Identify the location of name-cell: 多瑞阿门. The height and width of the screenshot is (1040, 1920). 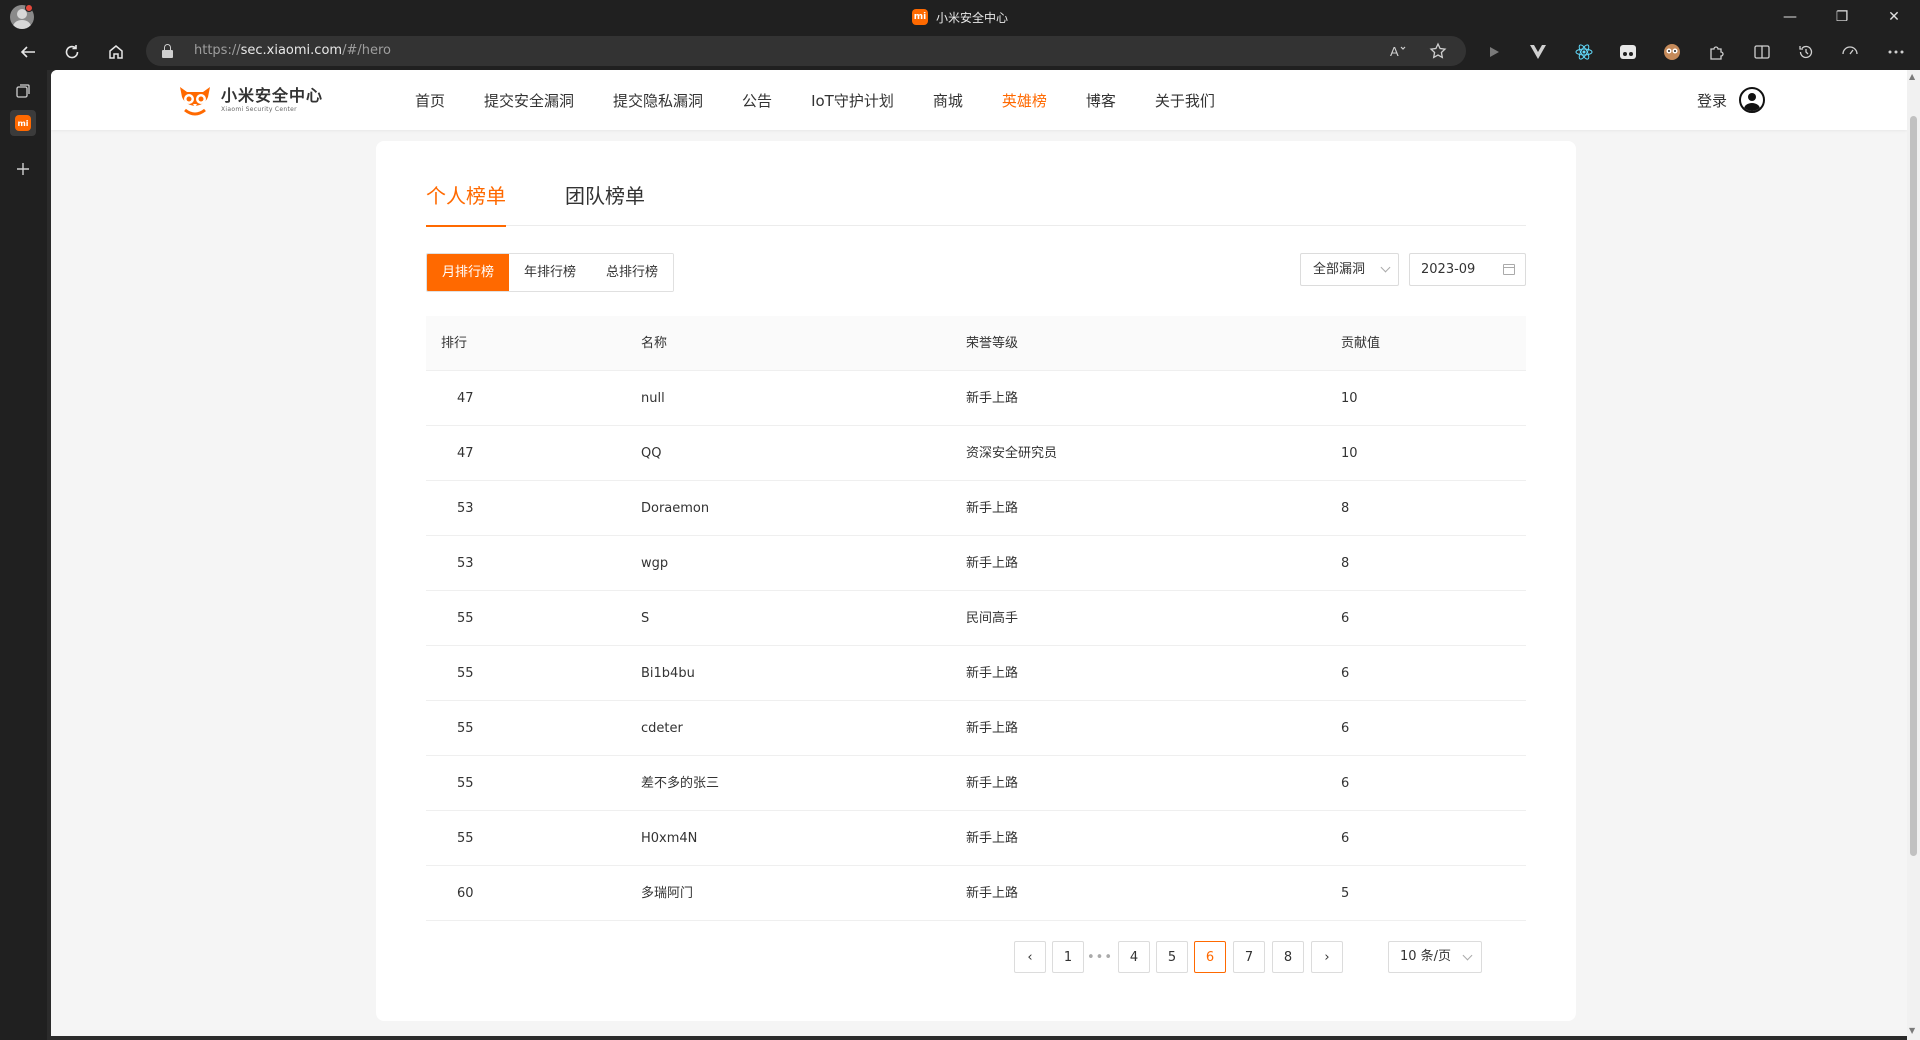
(667, 893).